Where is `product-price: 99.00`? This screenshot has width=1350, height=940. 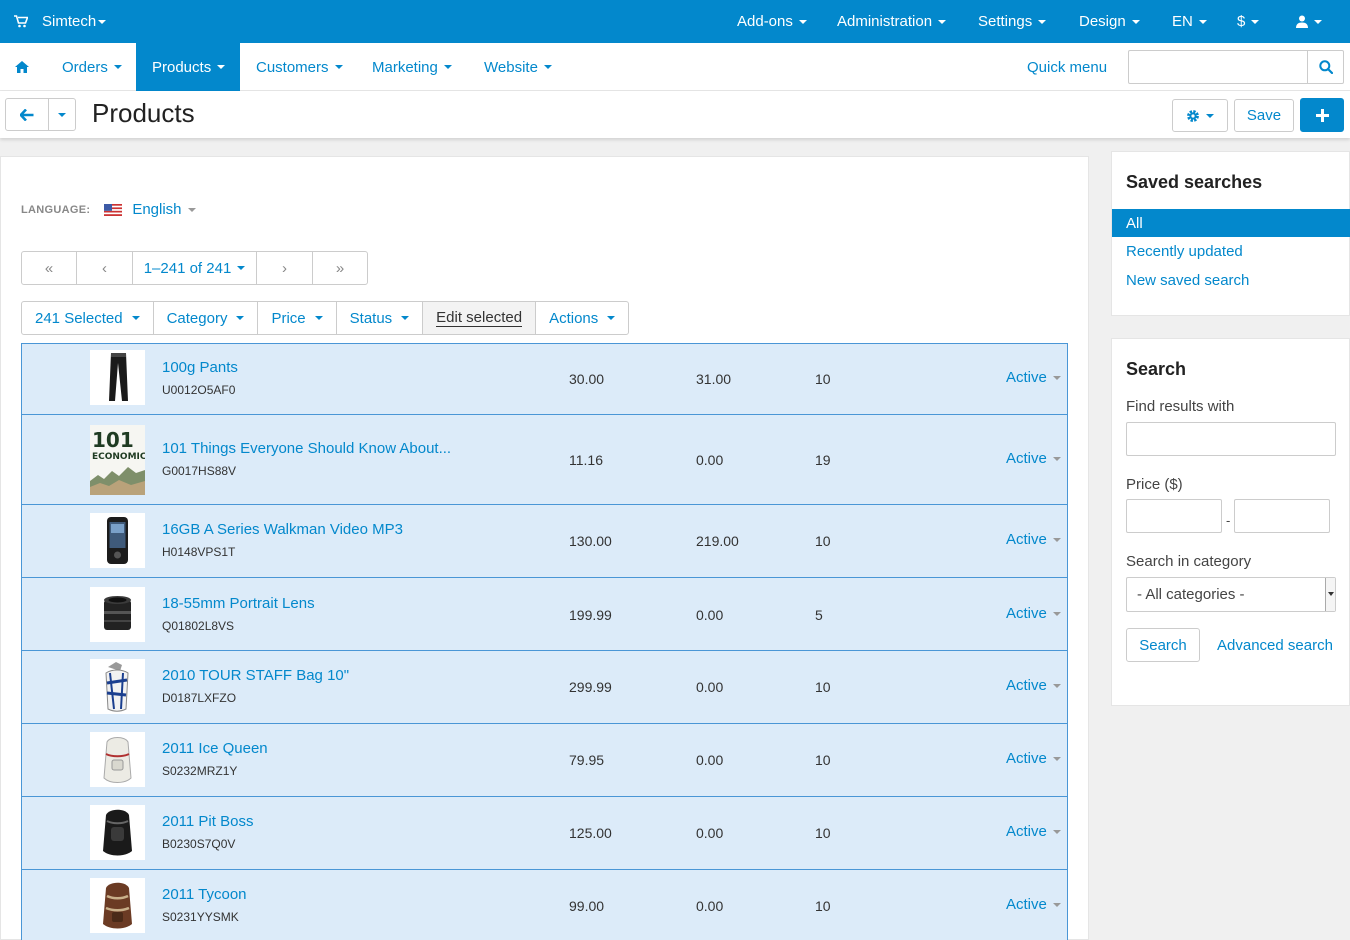 product-price: 99.00 is located at coordinates (586, 906).